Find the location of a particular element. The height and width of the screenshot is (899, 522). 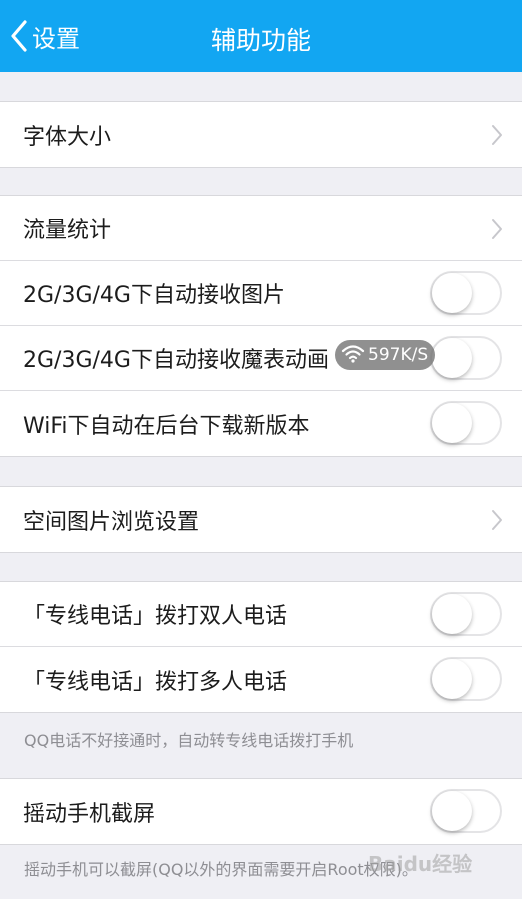

row-label: 2G/3G/4G下自动接收图片 is located at coordinates (154, 295).